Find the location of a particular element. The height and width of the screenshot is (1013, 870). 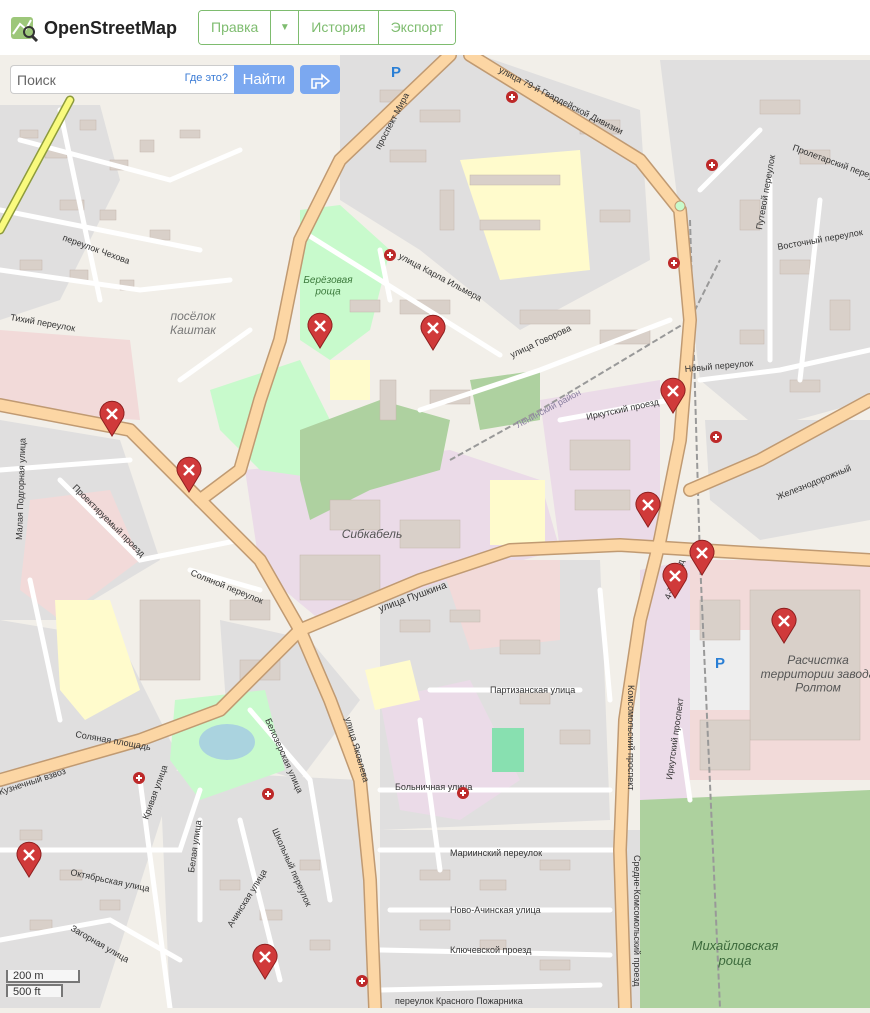

export-button: Экспорт is located at coordinates (417, 27).